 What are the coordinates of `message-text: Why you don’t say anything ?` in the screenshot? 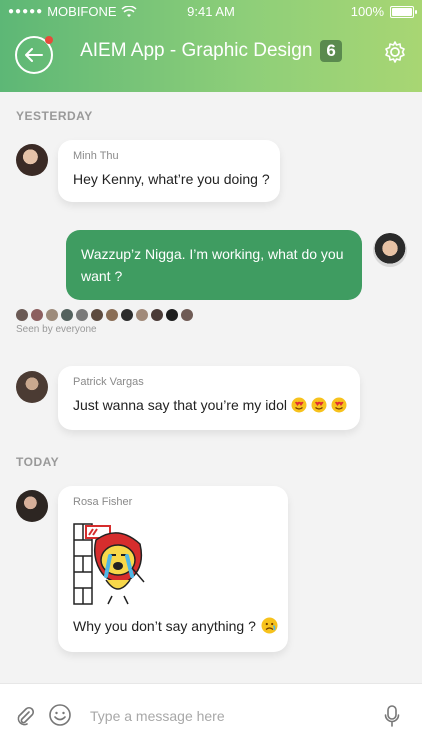 It's located at (164, 625).